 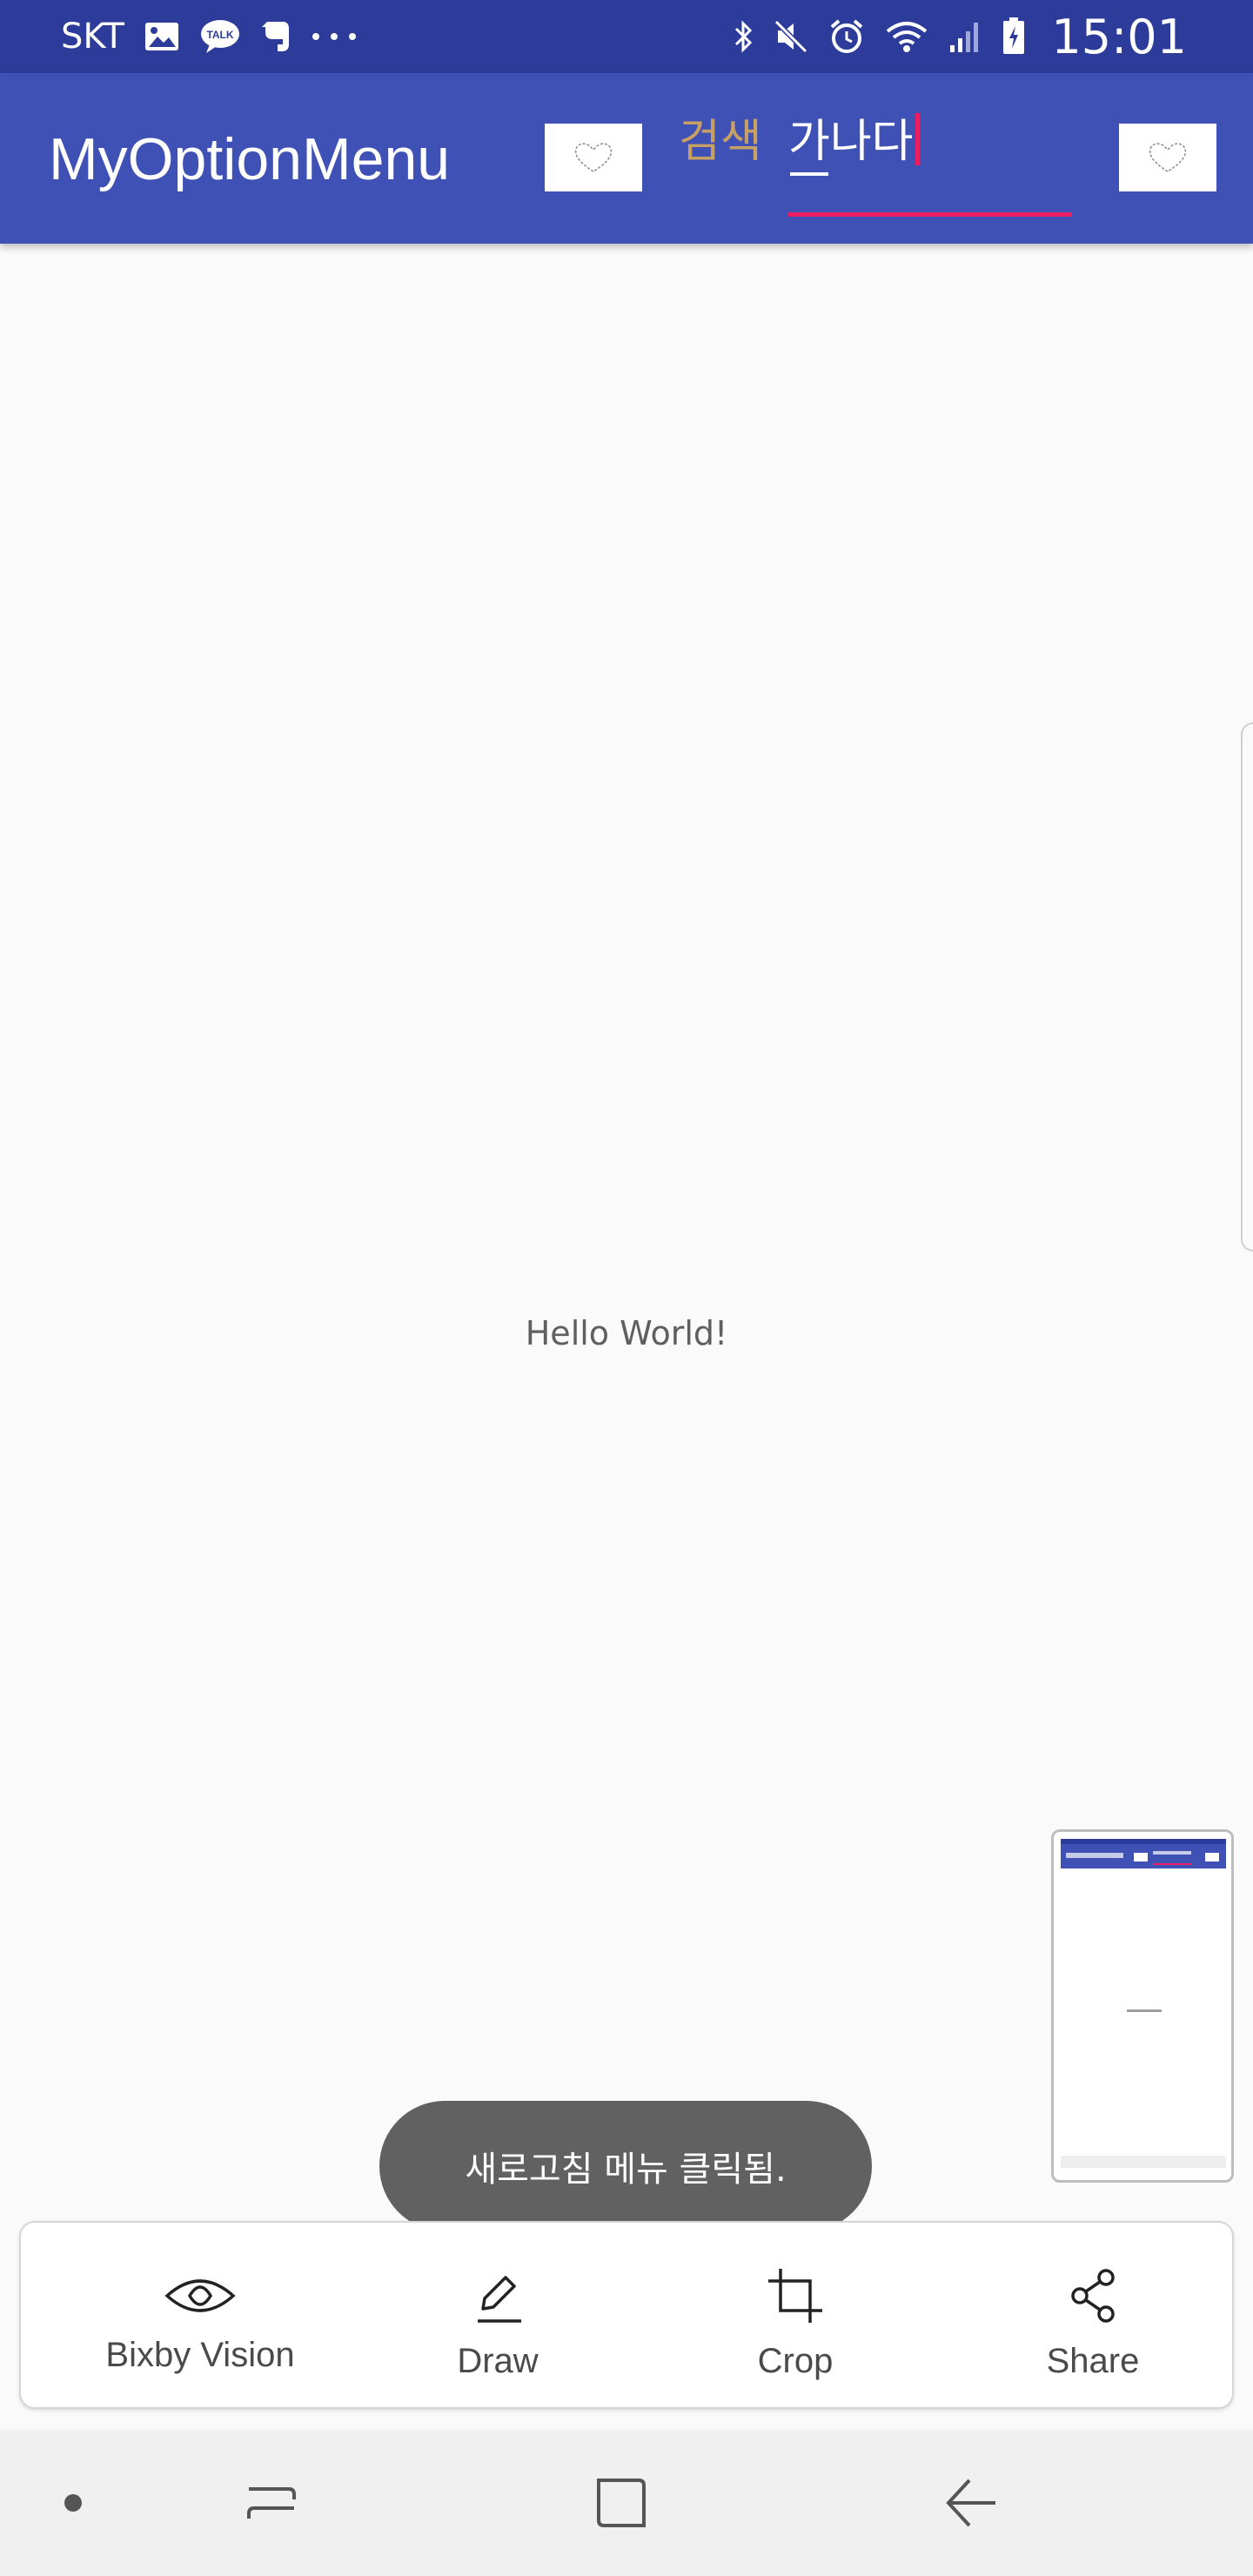 What do you see at coordinates (1172, 1864) in the screenshot?
I see `thumbnail-search-underline` at bounding box center [1172, 1864].